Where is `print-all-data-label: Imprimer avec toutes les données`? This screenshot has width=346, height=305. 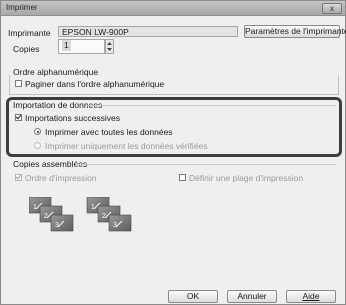 print-all-data-label: Imprimer avec toutes les données is located at coordinates (109, 132).